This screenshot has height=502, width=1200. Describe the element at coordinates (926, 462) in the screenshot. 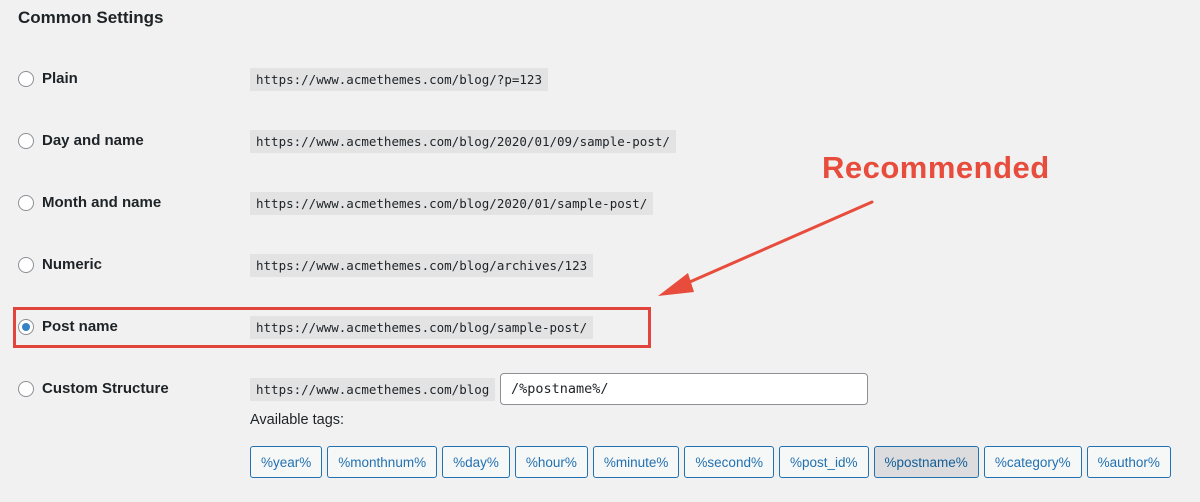

I see `tag-postname-button: %postname%` at that location.